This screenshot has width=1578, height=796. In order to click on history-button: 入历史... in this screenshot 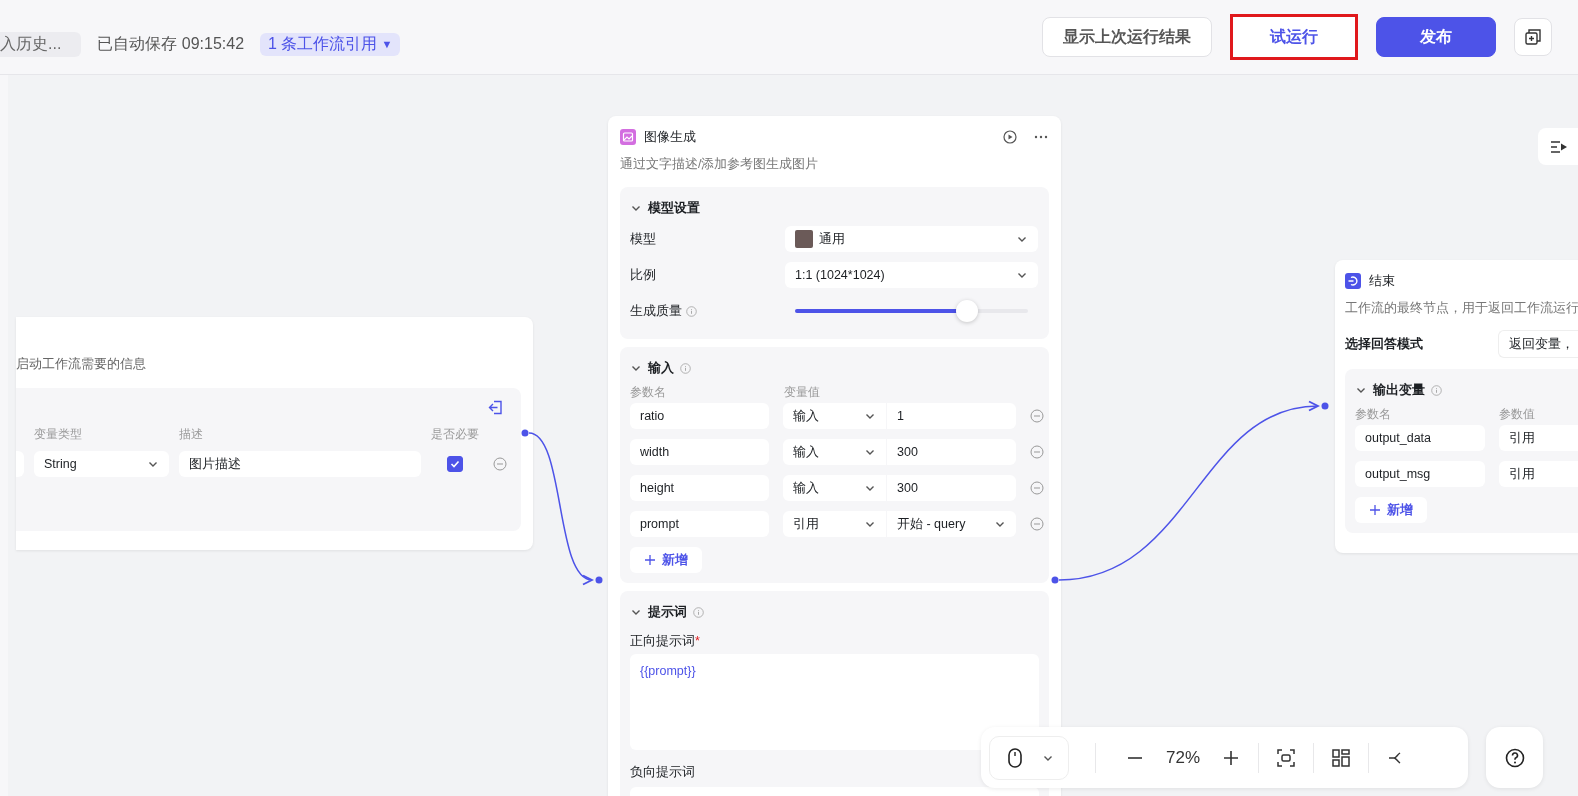, I will do `click(41, 44)`.